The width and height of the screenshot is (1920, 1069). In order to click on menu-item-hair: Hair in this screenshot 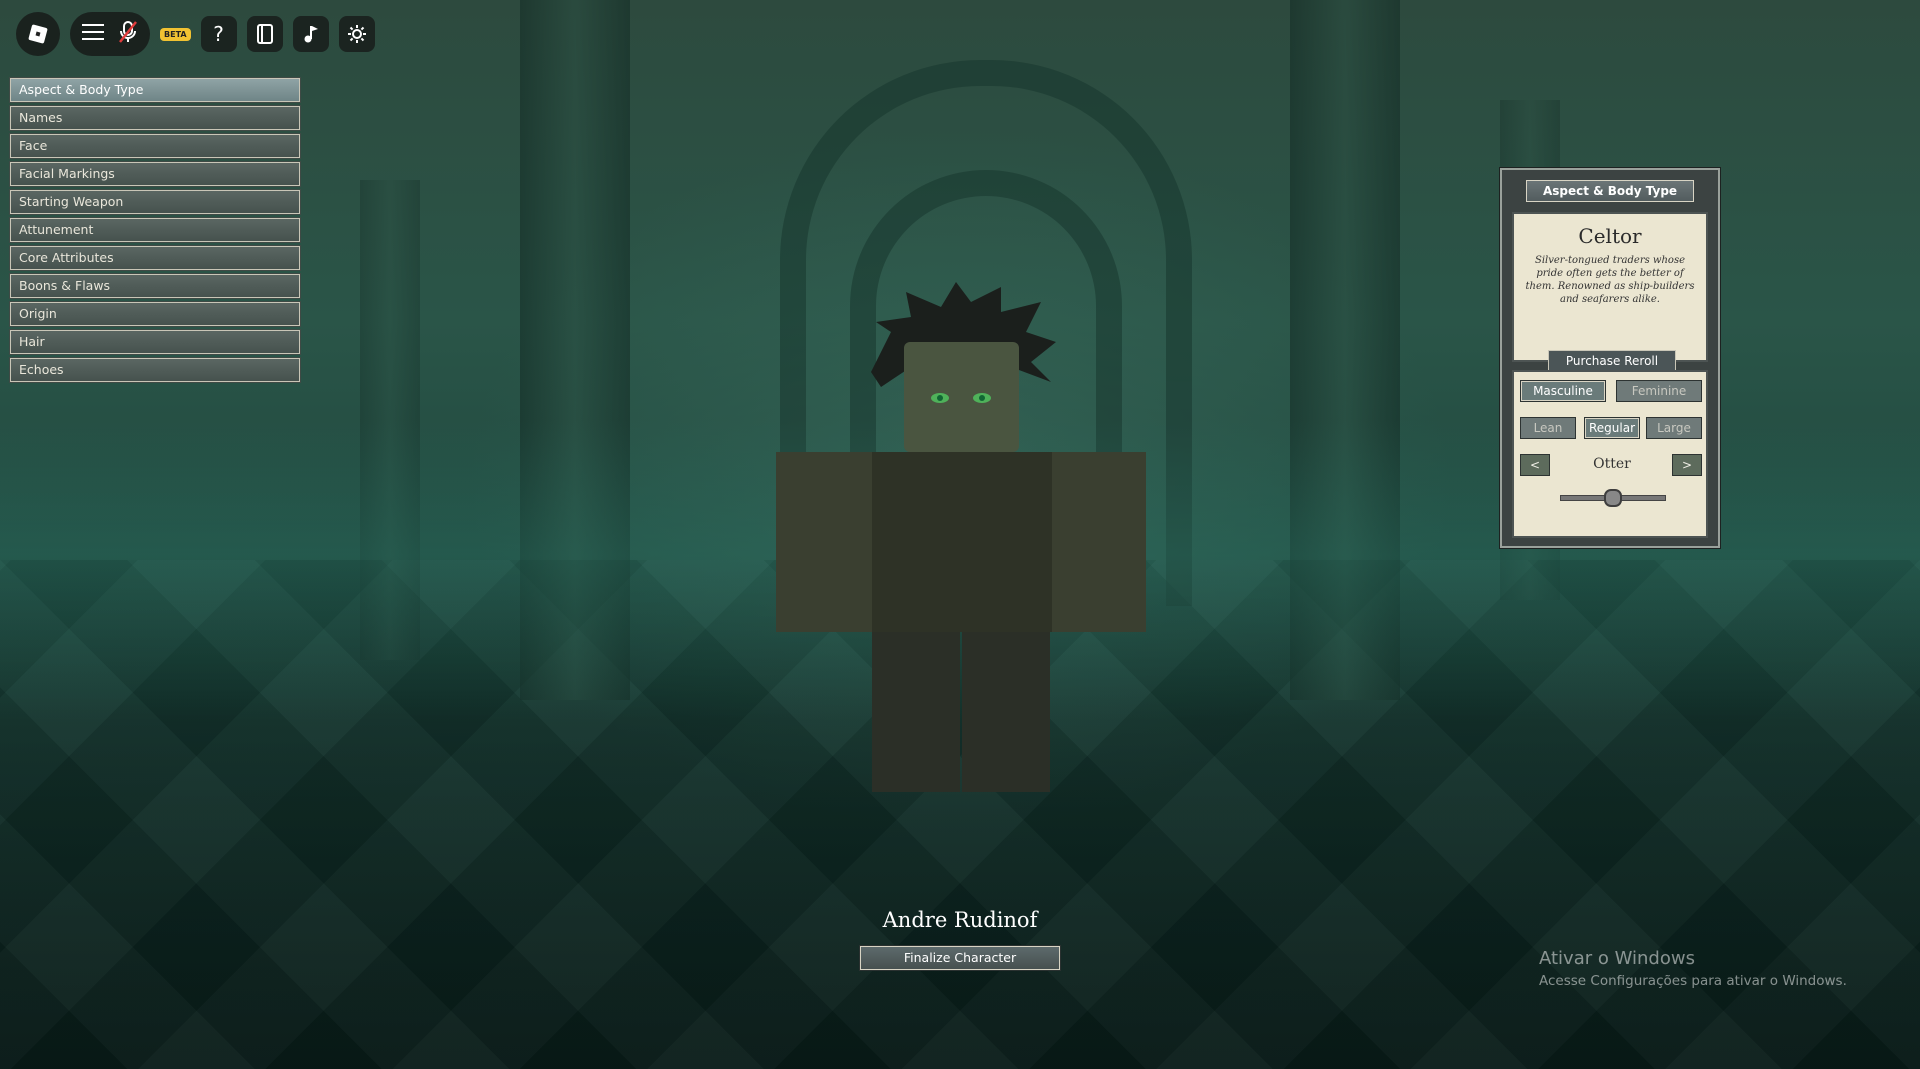, I will do `click(155, 342)`.